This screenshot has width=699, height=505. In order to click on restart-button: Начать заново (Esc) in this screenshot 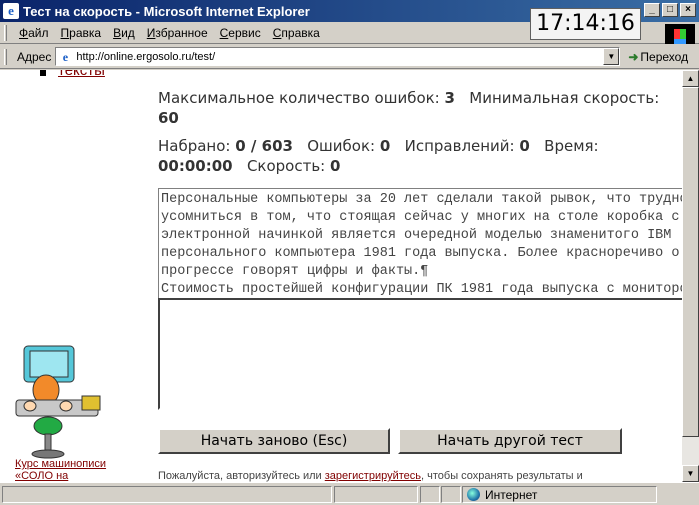, I will do `click(274, 441)`.